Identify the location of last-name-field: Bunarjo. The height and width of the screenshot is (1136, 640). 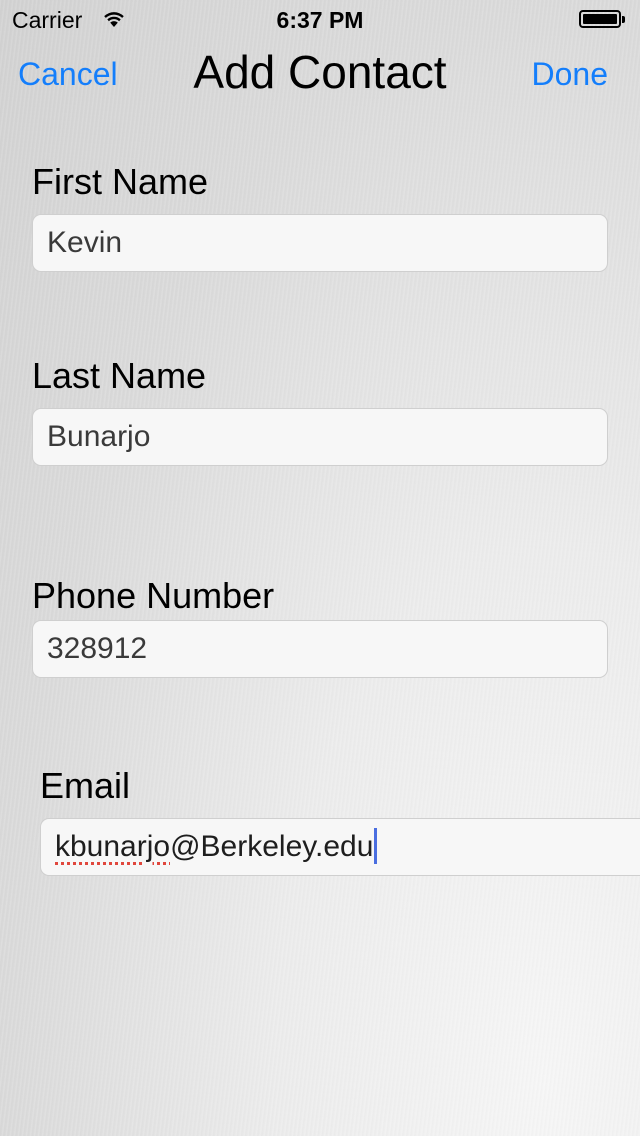
(320, 437).